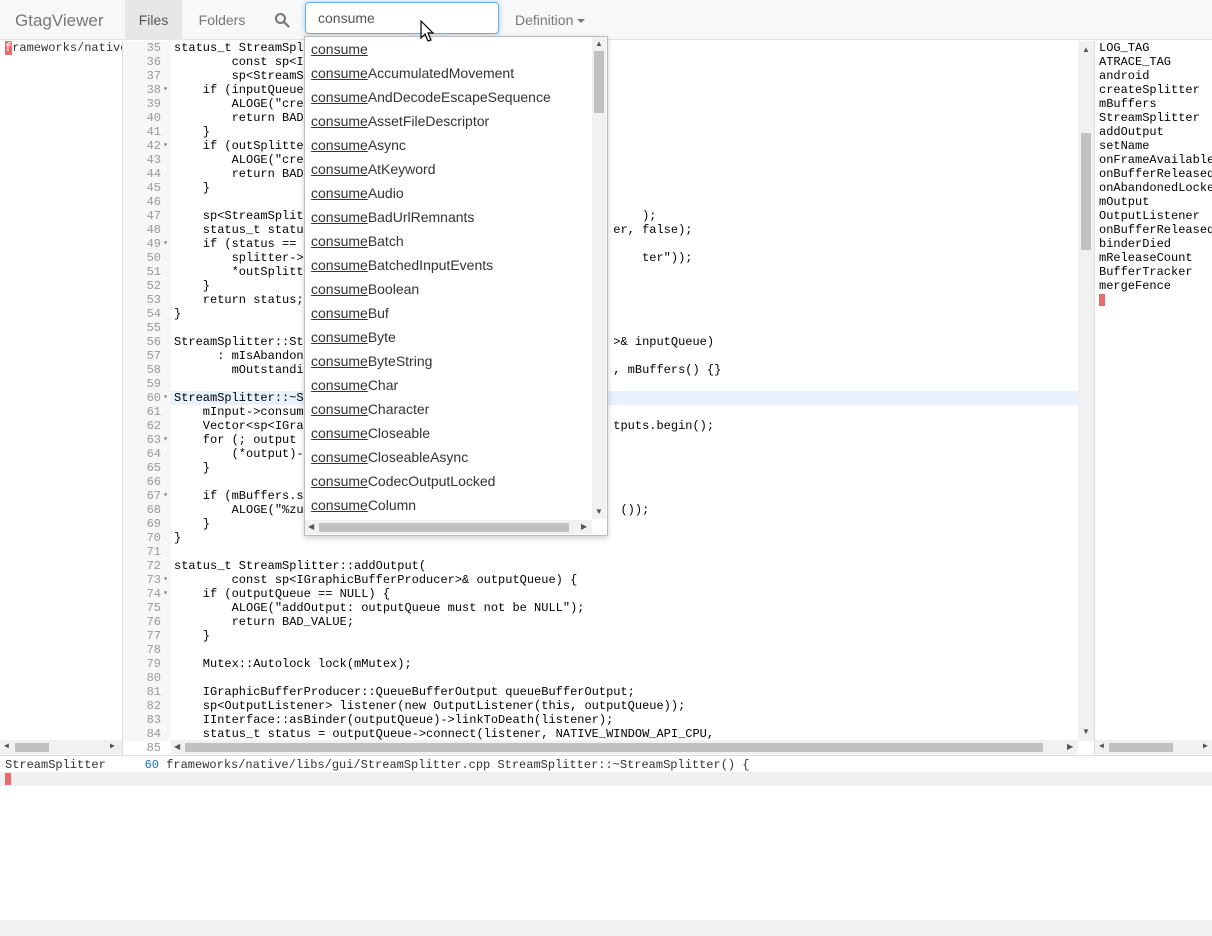 This screenshot has width=1212, height=936. Describe the element at coordinates (1155, 230) in the screenshot. I see `symbol-item: onBufferReleased` at that location.